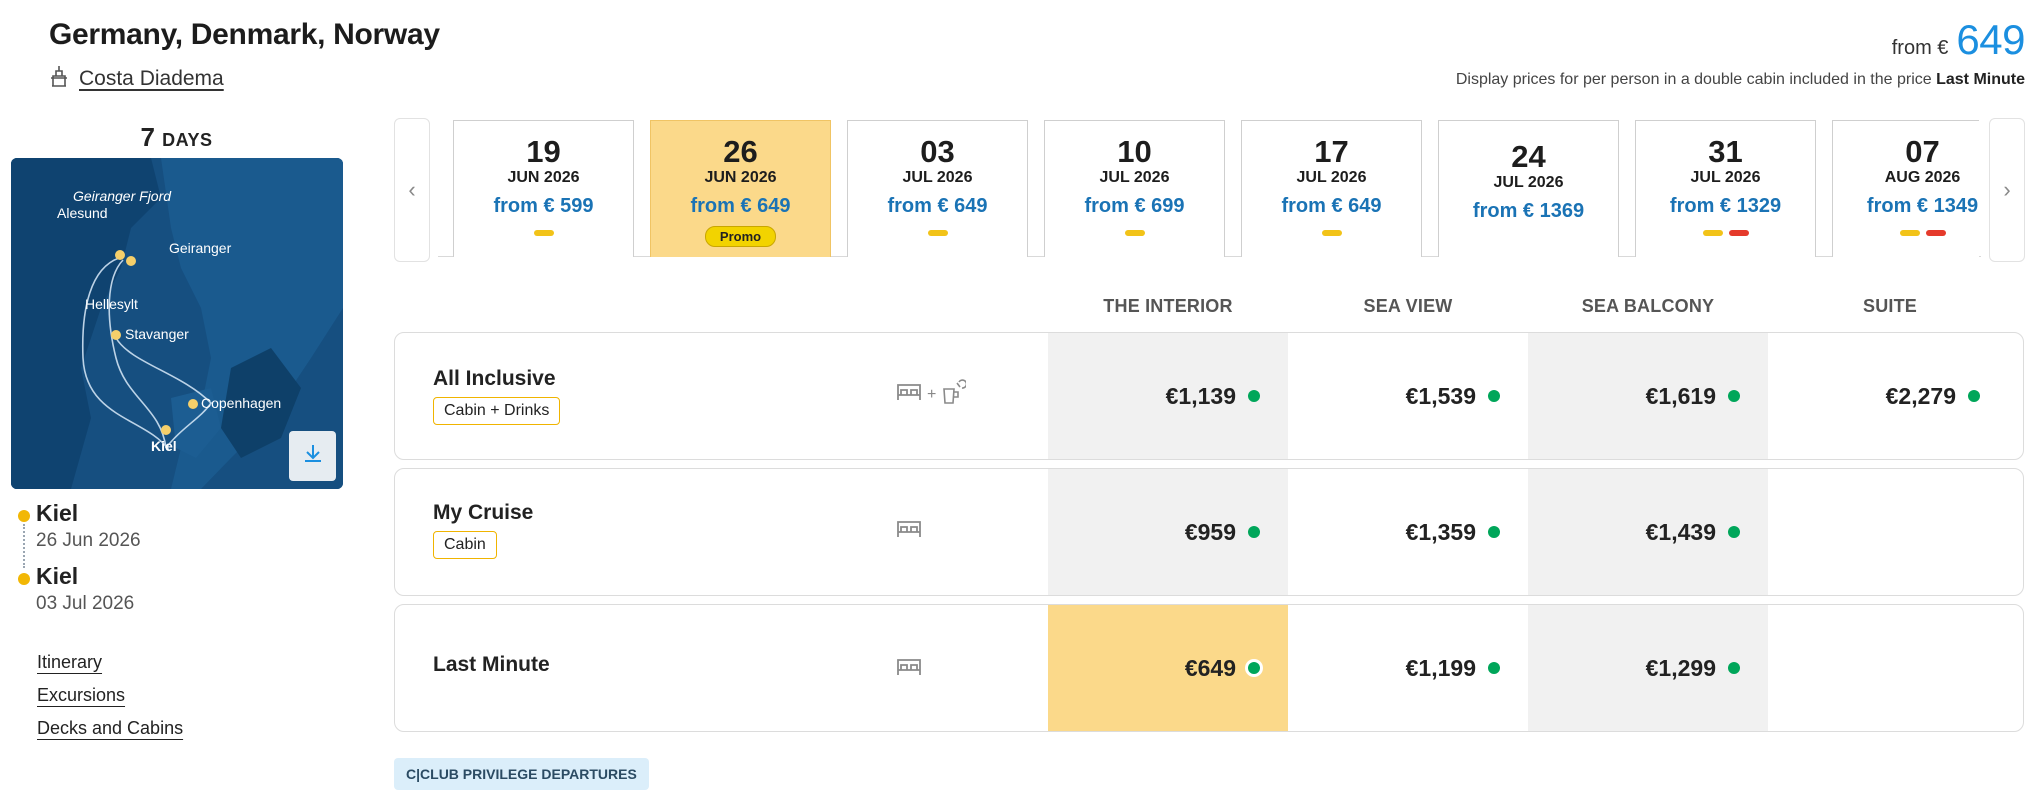 This screenshot has height=800, width=2037. I want to click on date-day: 17, so click(1331, 151).